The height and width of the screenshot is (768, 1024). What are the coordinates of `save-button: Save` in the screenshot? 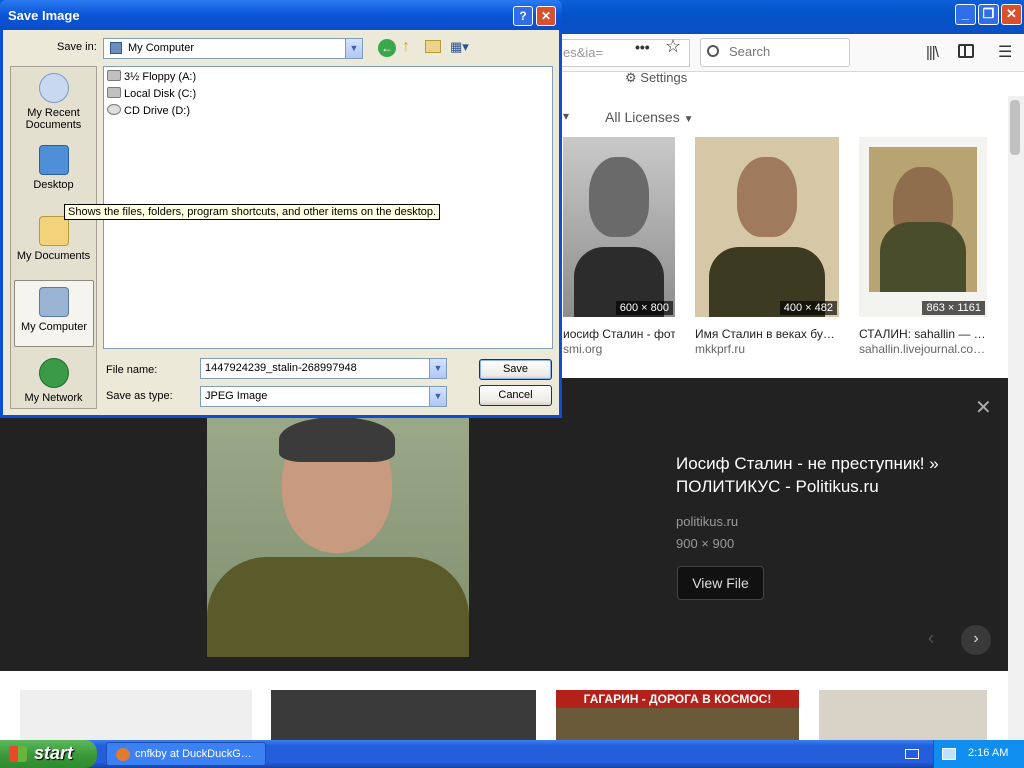 It's located at (515, 369).